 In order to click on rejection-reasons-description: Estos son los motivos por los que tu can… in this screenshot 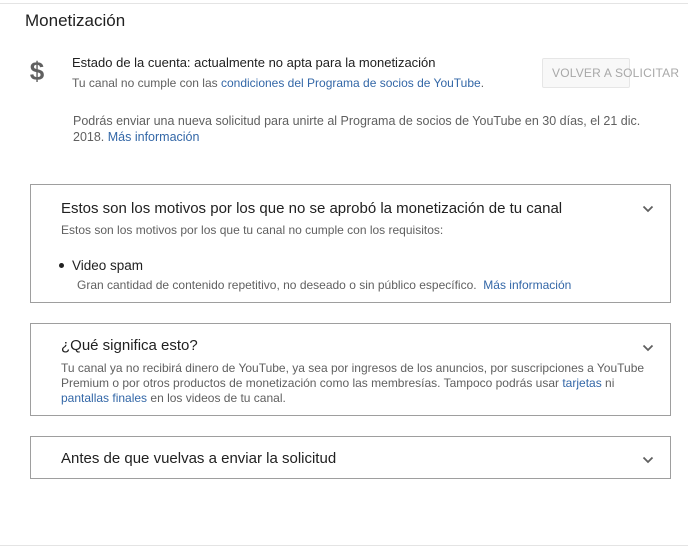, I will do `click(252, 230)`.